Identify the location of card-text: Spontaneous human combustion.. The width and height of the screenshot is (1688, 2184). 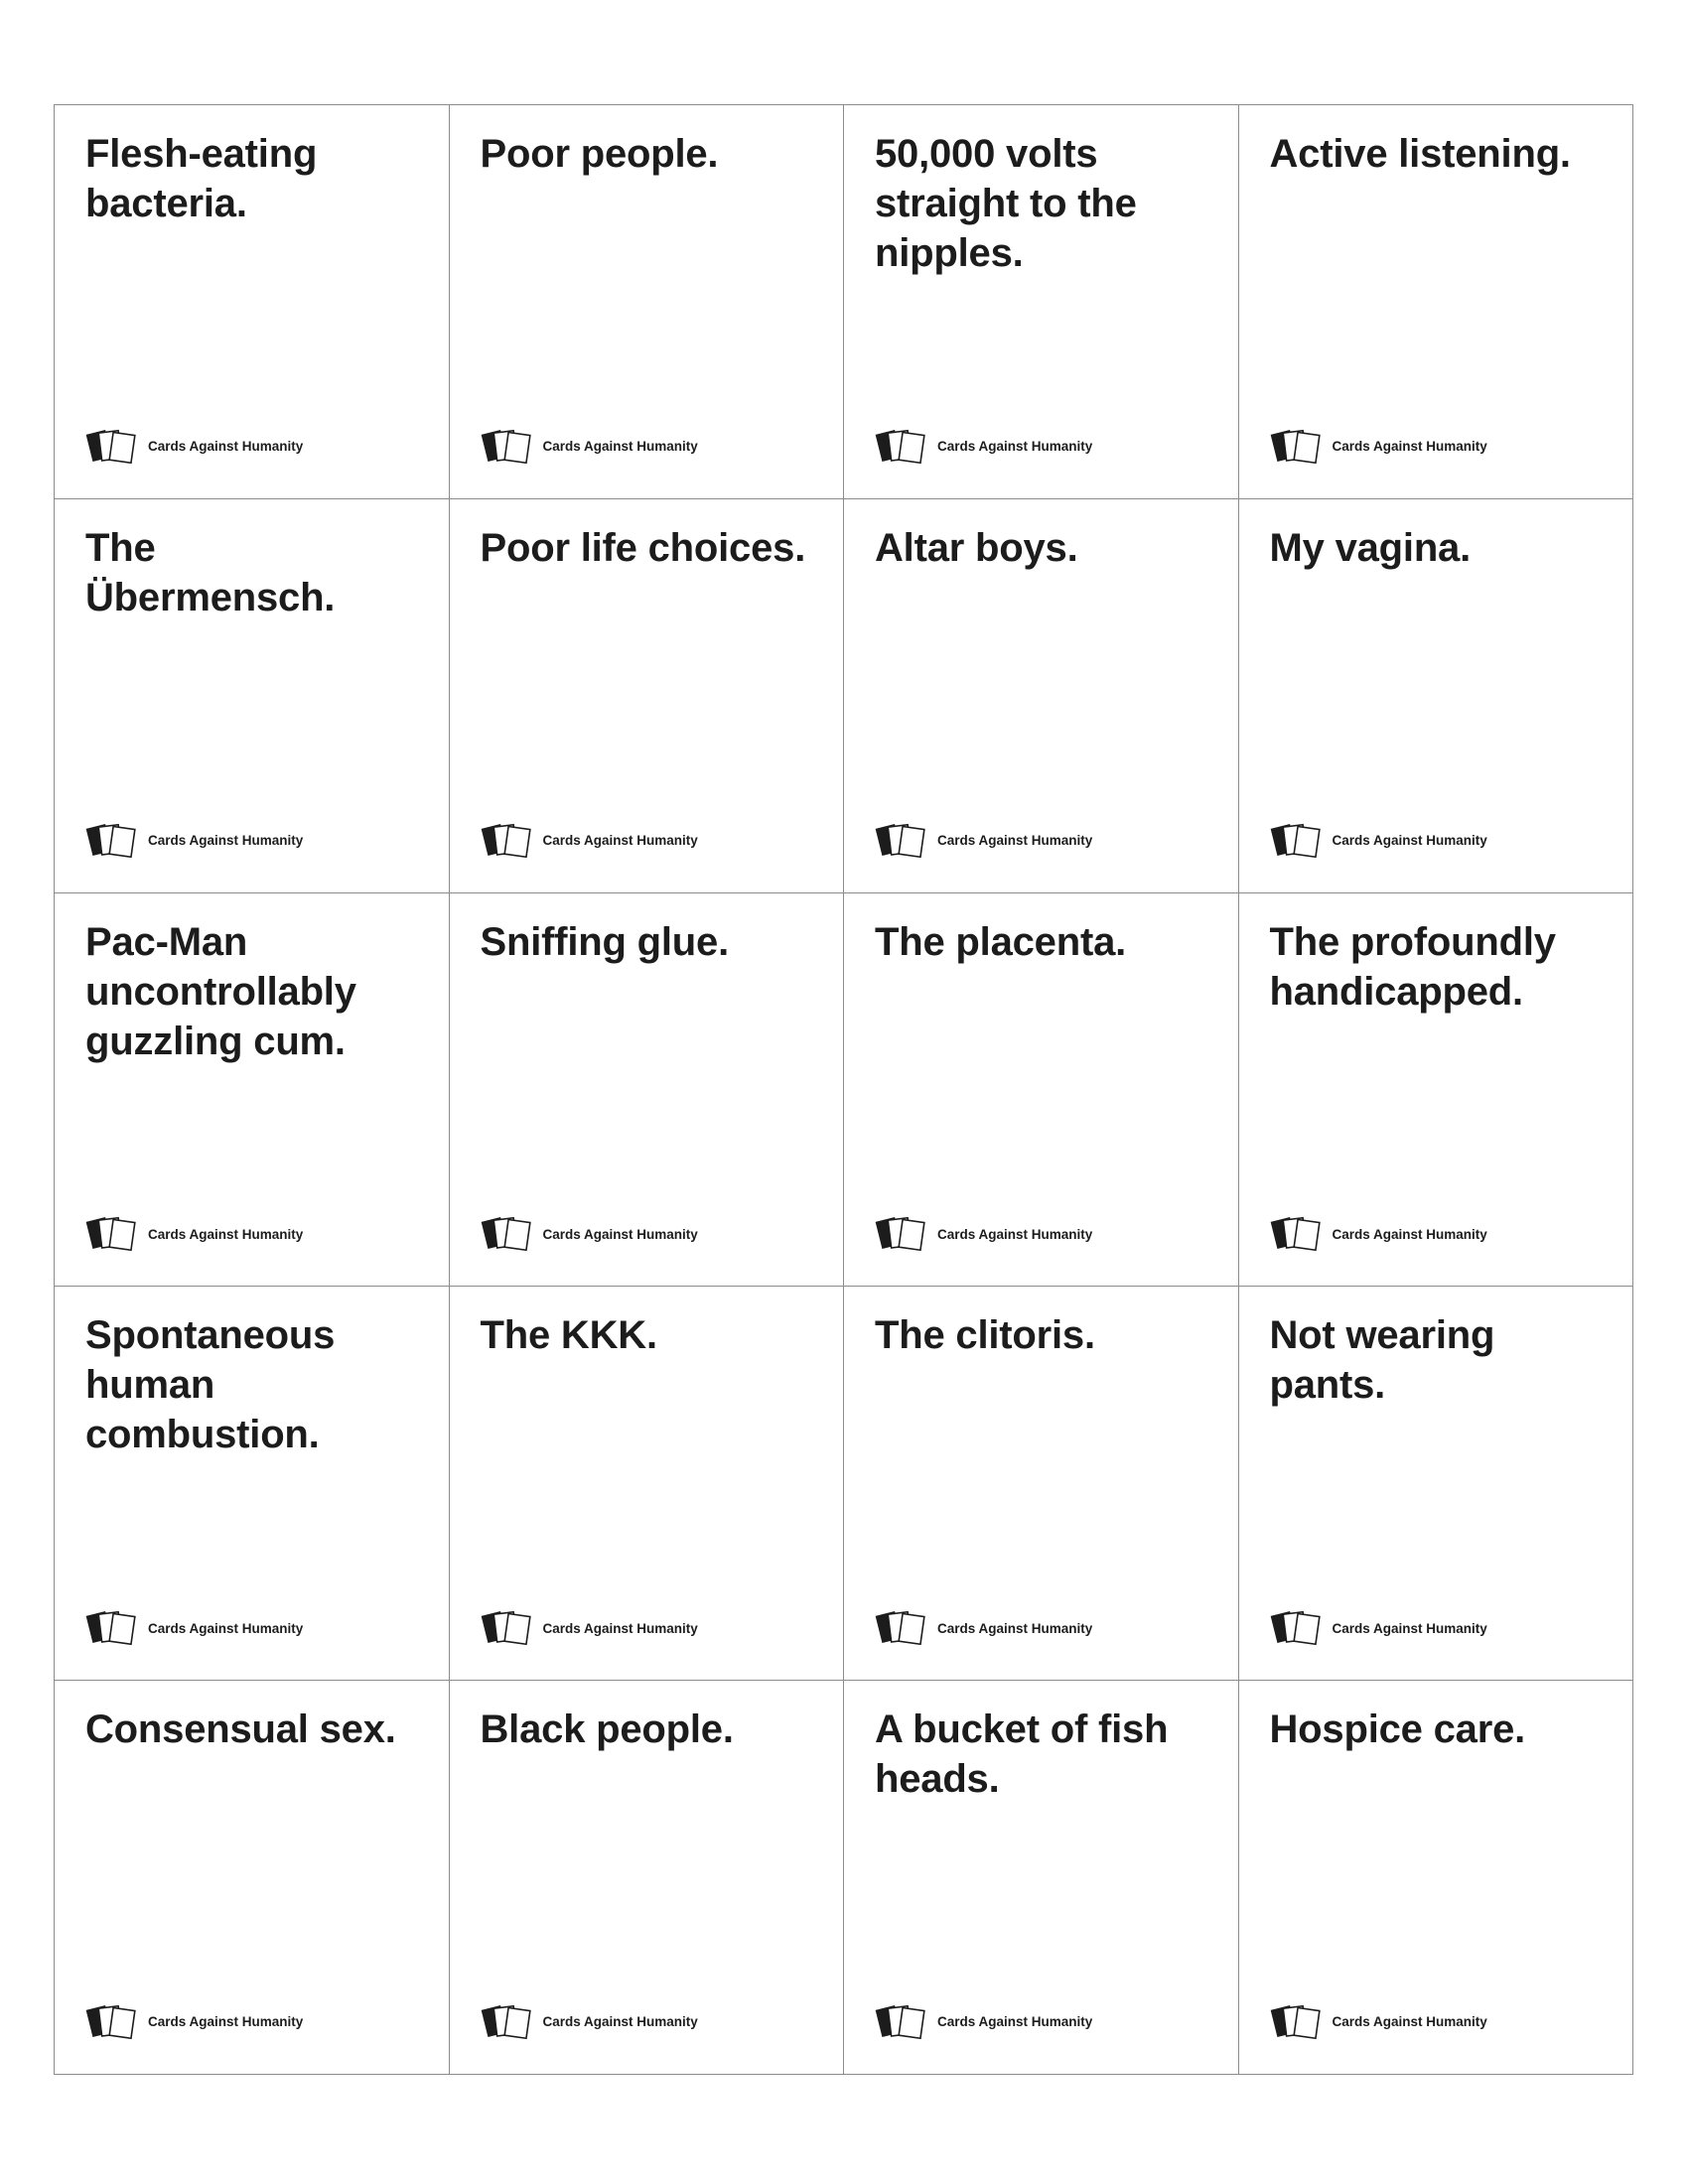
(210, 1385).